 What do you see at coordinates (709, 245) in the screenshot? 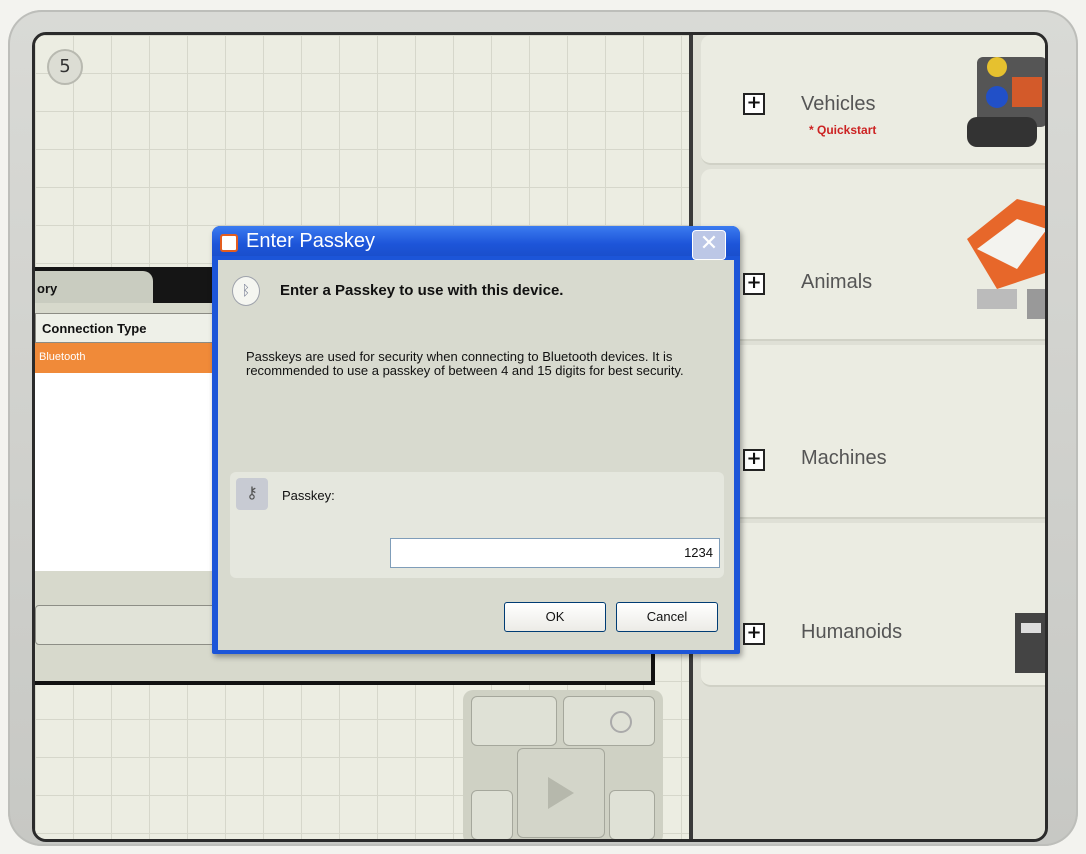
I see `close-icon: ✕` at bounding box center [709, 245].